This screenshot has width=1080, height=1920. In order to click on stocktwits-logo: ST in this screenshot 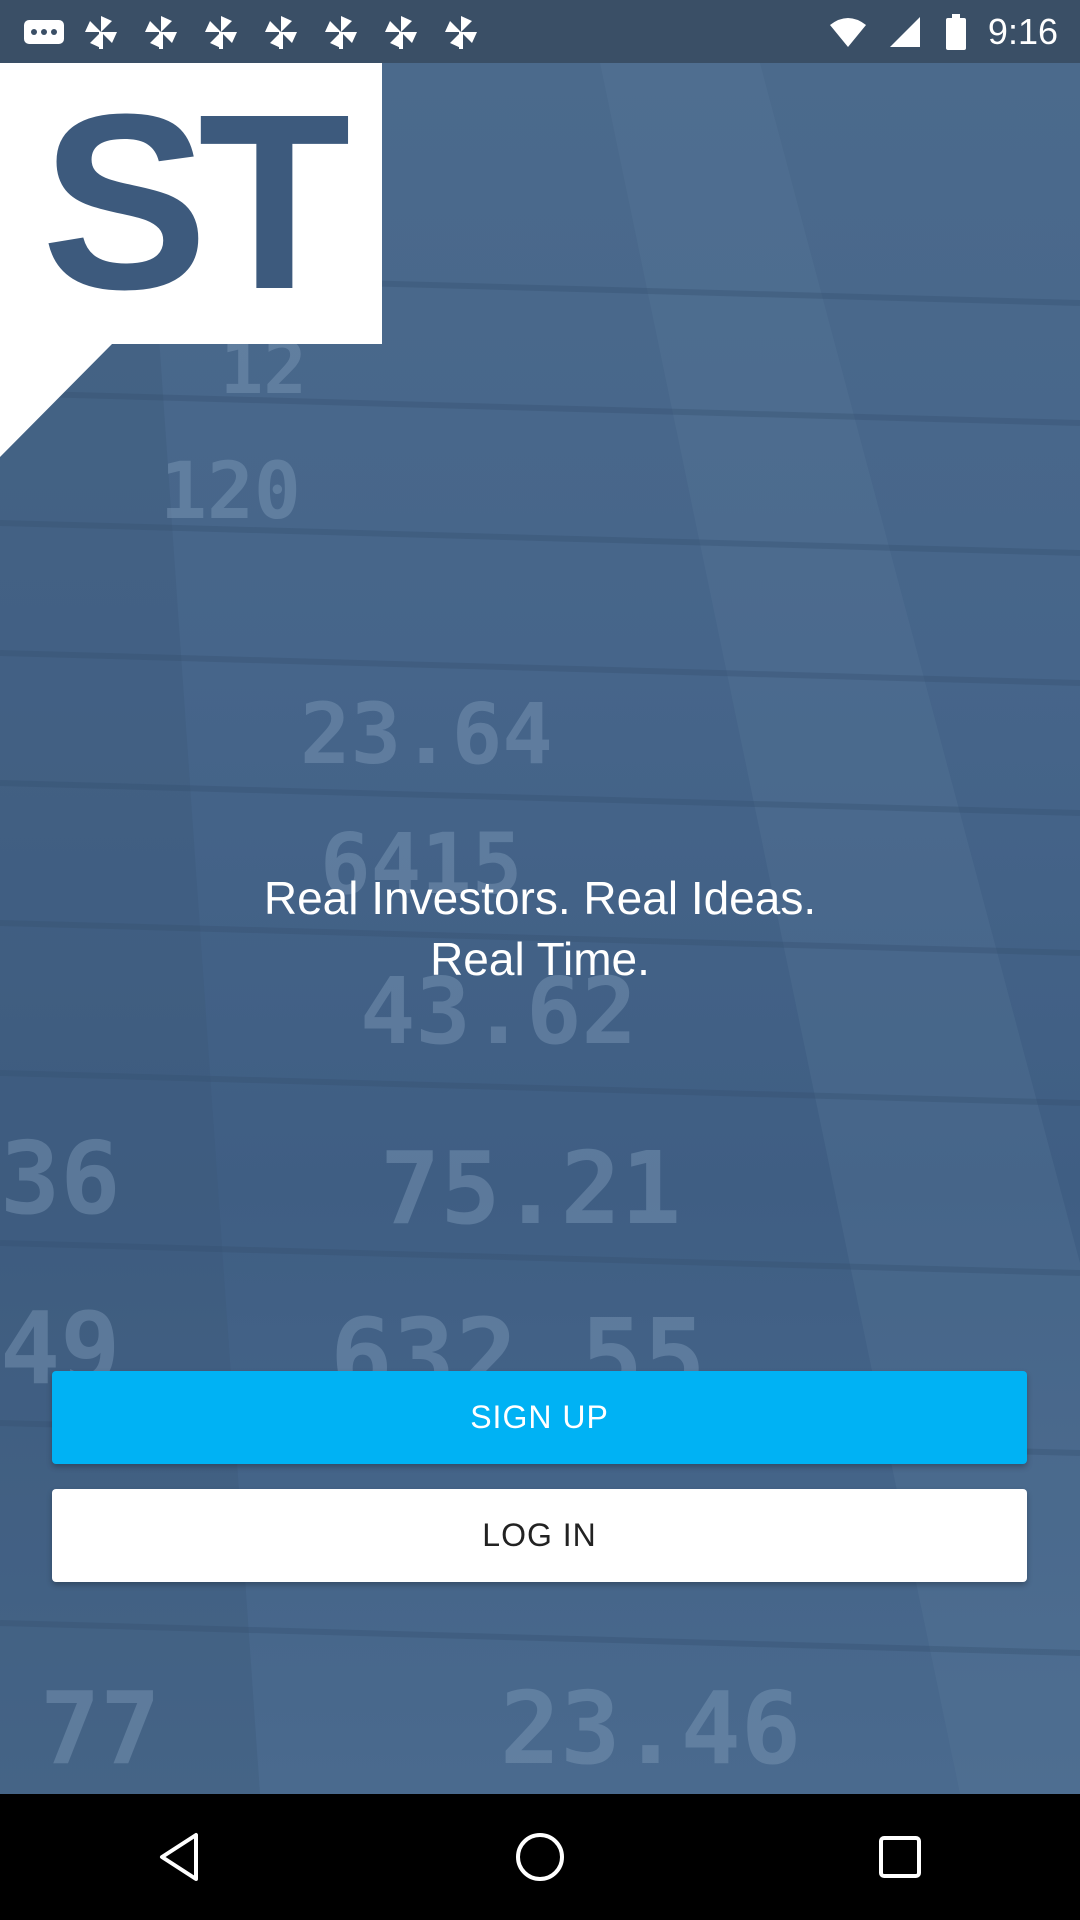, I will do `click(191, 260)`.